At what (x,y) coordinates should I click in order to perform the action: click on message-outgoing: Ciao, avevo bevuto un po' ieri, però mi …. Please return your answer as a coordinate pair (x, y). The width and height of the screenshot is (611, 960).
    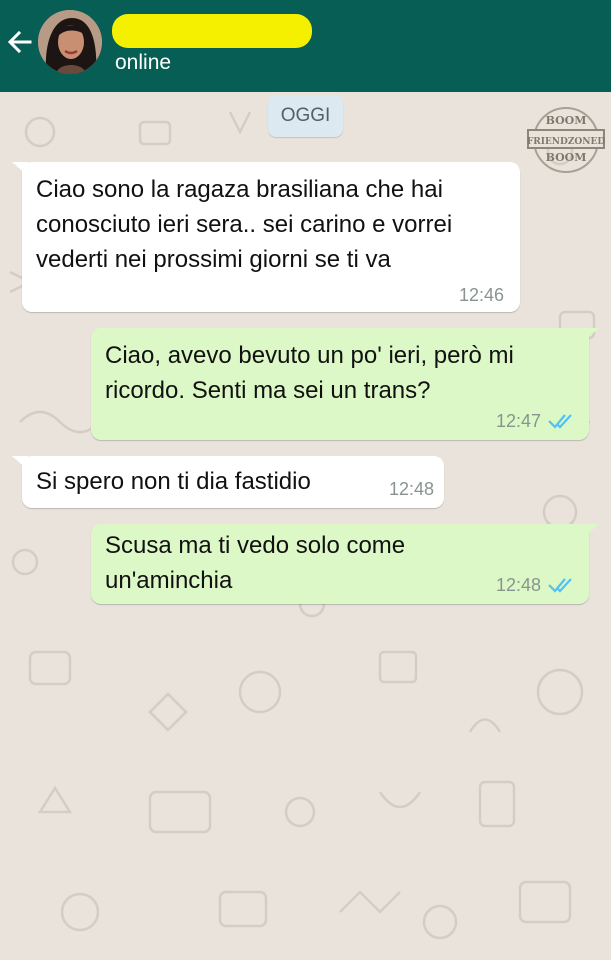
    Looking at the image, I should click on (345, 384).